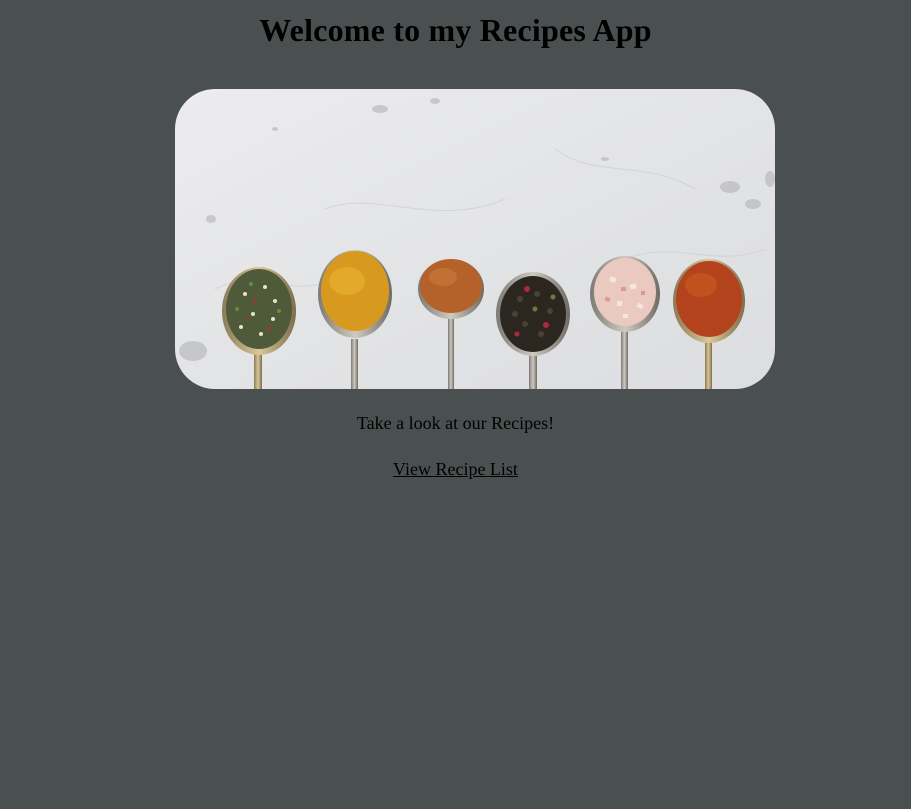  Describe the element at coordinates (455, 30) in the screenshot. I see `page-title: Welcome to my Recipes App` at that location.